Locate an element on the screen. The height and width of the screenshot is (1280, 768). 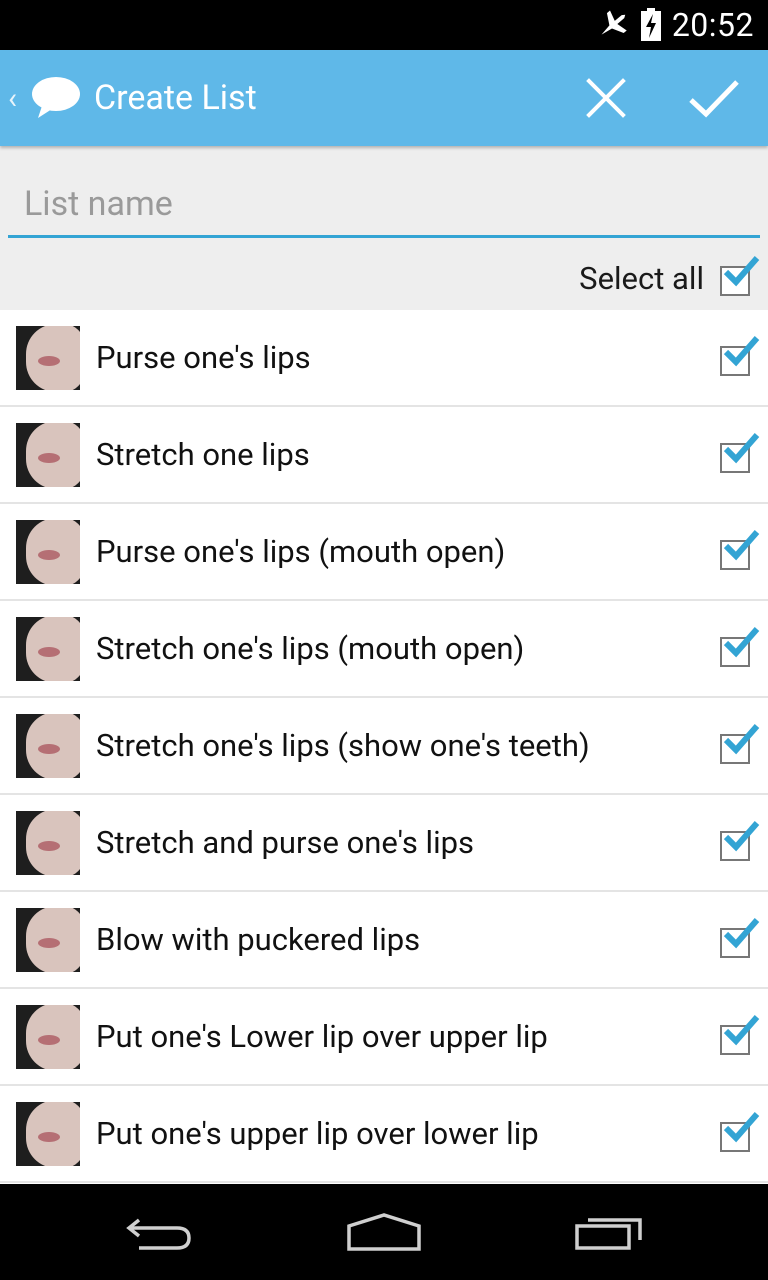
item-label: Blow with puckered lips is located at coordinates (258, 939).